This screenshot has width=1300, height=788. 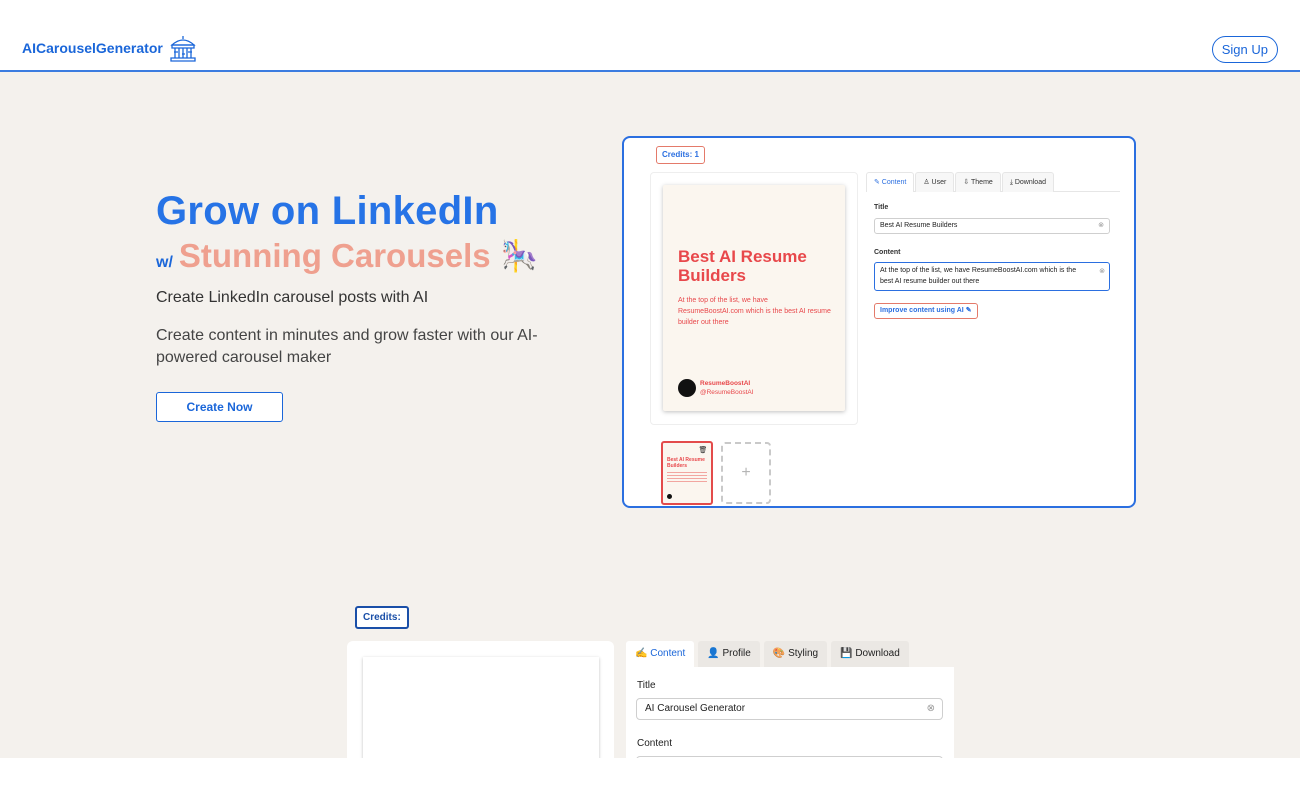 What do you see at coordinates (795, 654) in the screenshot?
I see `tab-styling: 🎨 Styling` at bounding box center [795, 654].